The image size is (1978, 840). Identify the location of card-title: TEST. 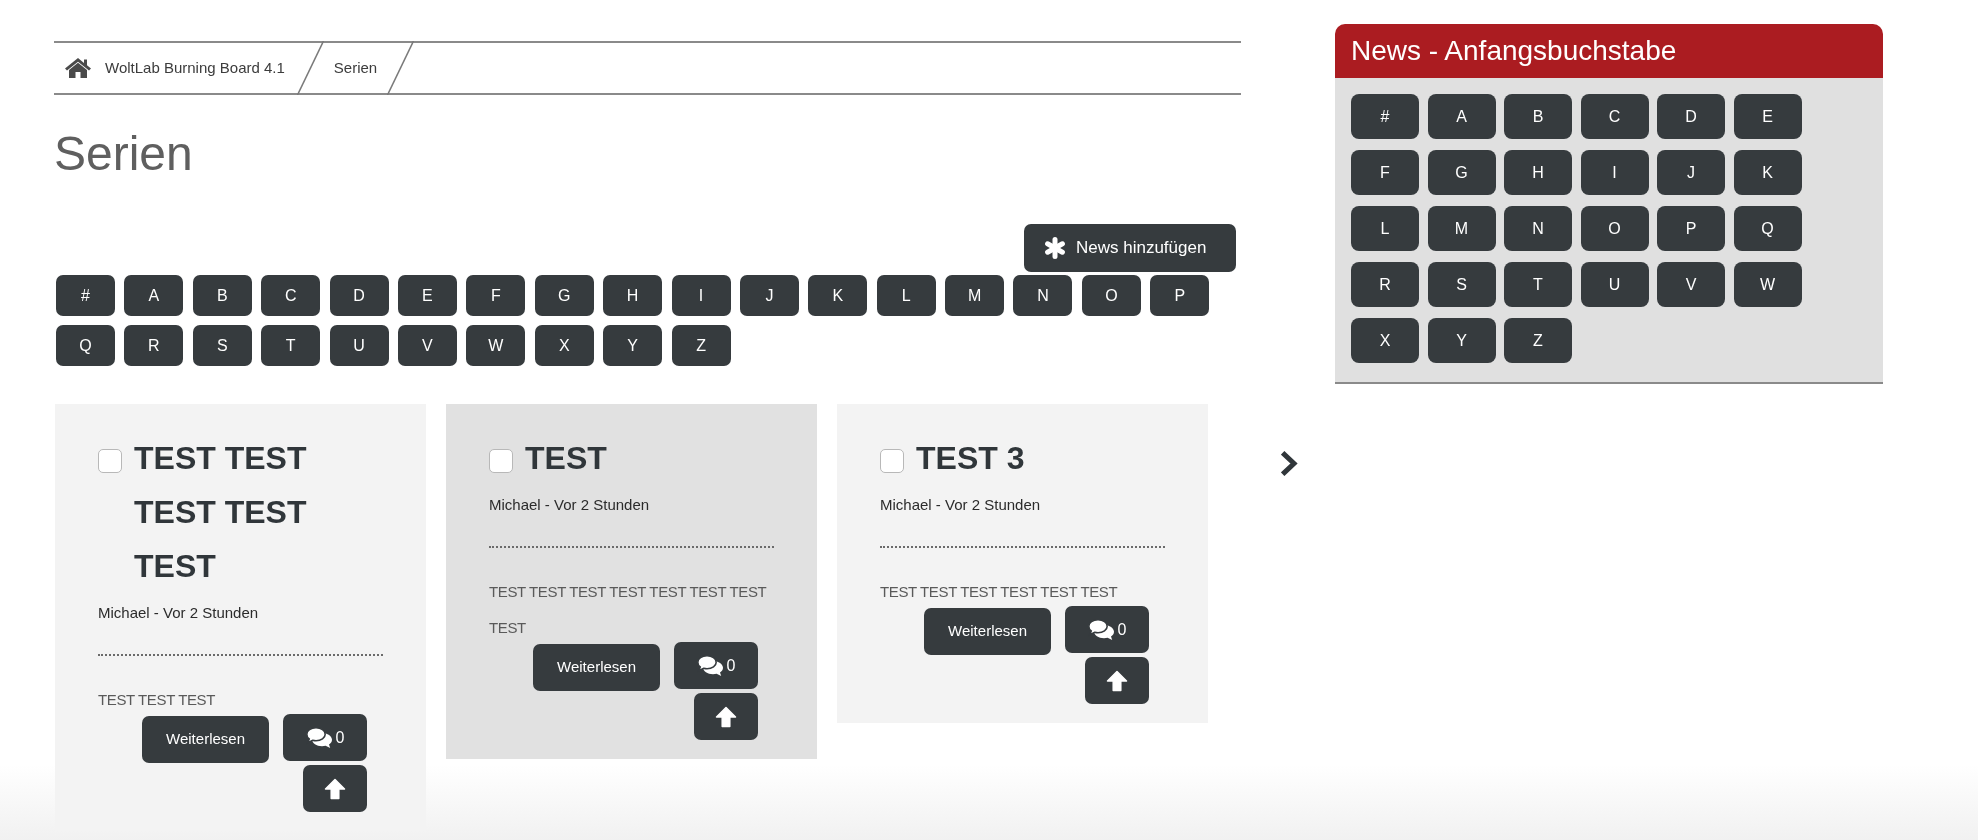
(566, 458).